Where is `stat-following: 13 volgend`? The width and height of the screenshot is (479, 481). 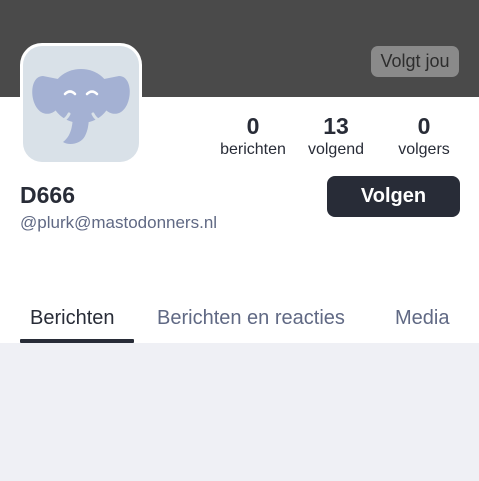 stat-following: 13 volgend is located at coordinates (336, 136).